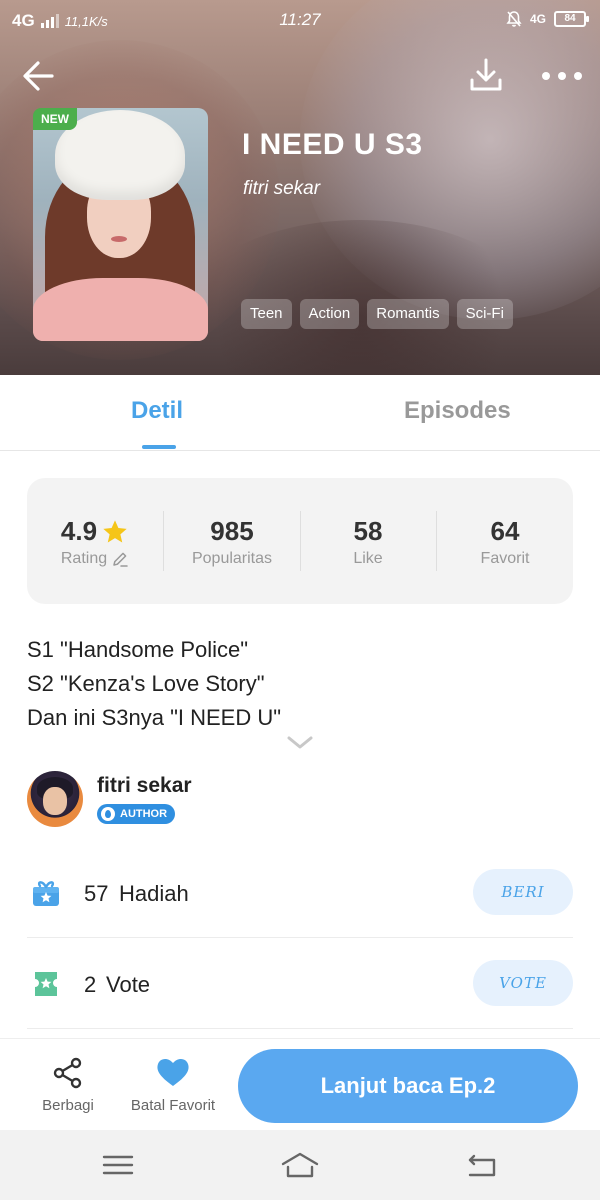 The image size is (600, 1200). What do you see at coordinates (266, 314) in the screenshot?
I see `genre-tag: Teen` at bounding box center [266, 314].